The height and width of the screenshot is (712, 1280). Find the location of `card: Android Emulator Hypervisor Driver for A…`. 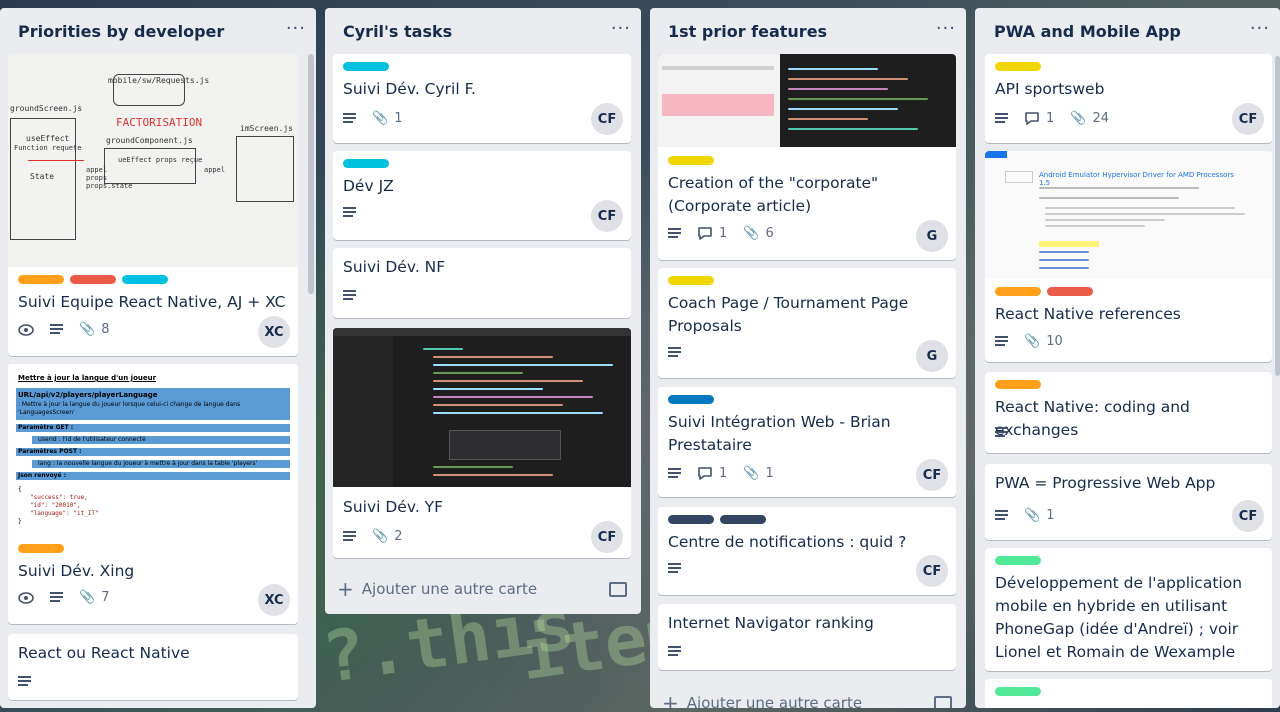

card: Android Emulator Hypervisor Driver for A… is located at coordinates (1128, 256).